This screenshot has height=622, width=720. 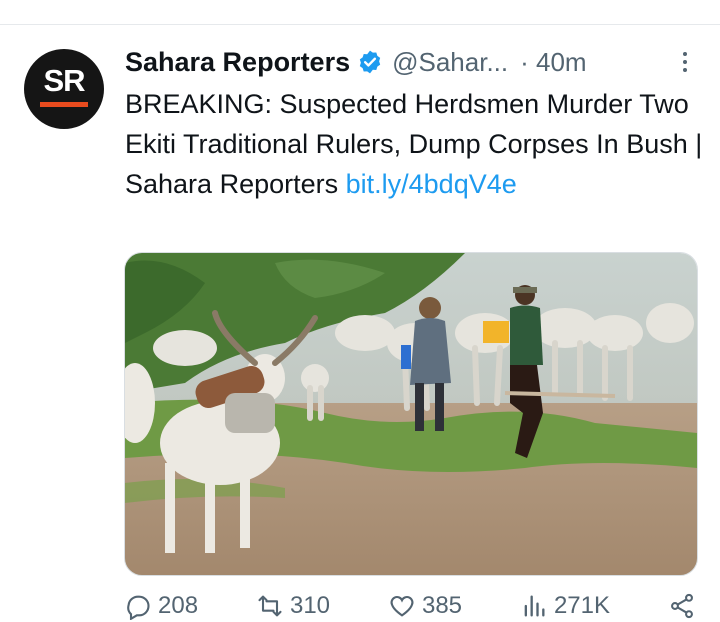 What do you see at coordinates (310, 605) in the screenshot?
I see `repost-count: 310` at bounding box center [310, 605].